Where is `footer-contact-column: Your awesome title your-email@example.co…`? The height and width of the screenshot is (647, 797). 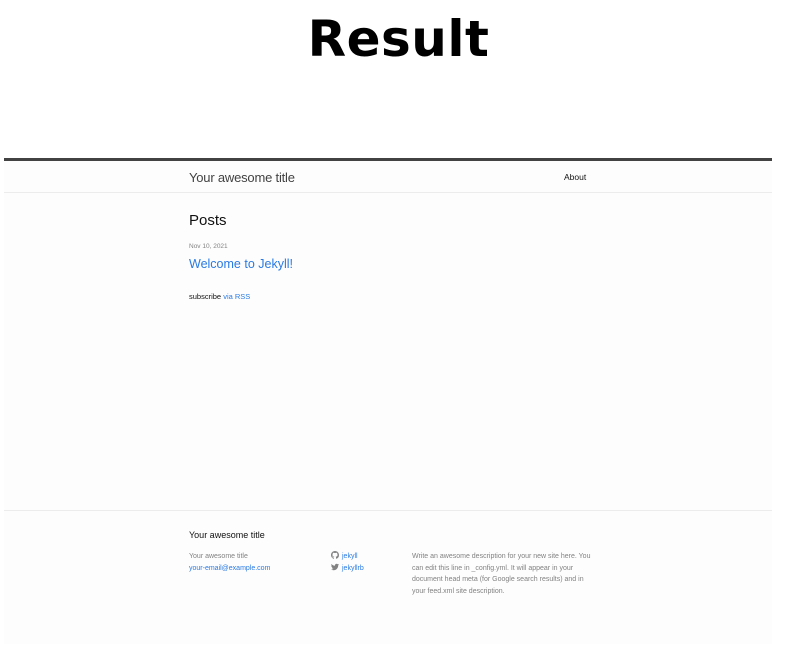 footer-contact-column: Your awesome title your-email@example.co… is located at coordinates (229, 562).